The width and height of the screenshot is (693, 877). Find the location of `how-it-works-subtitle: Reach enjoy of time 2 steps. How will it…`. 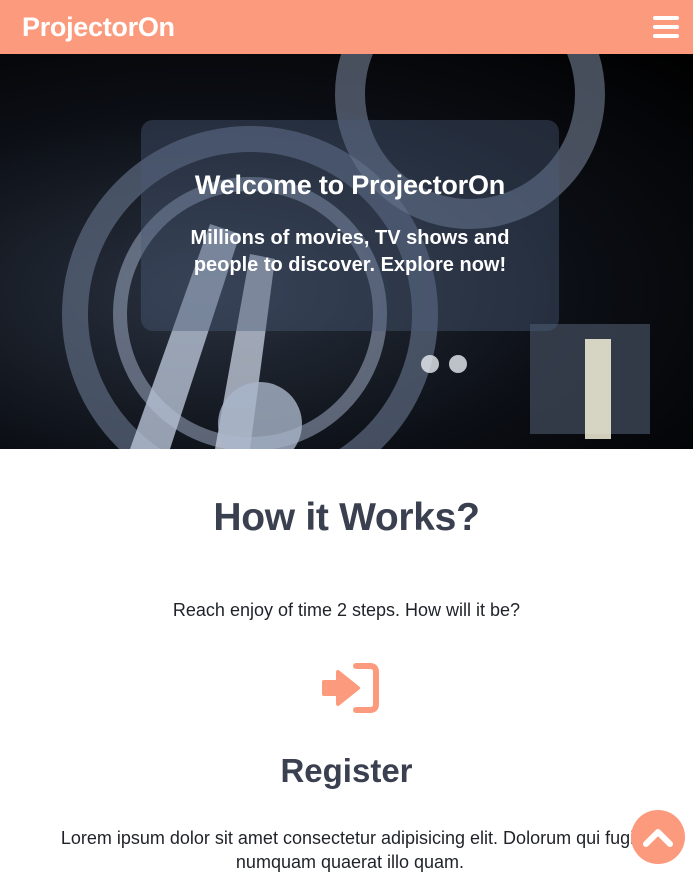

how-it-works-subtitle: Reach enjoy of time 2 steps. How will it… is located at coordinates (346, 610).